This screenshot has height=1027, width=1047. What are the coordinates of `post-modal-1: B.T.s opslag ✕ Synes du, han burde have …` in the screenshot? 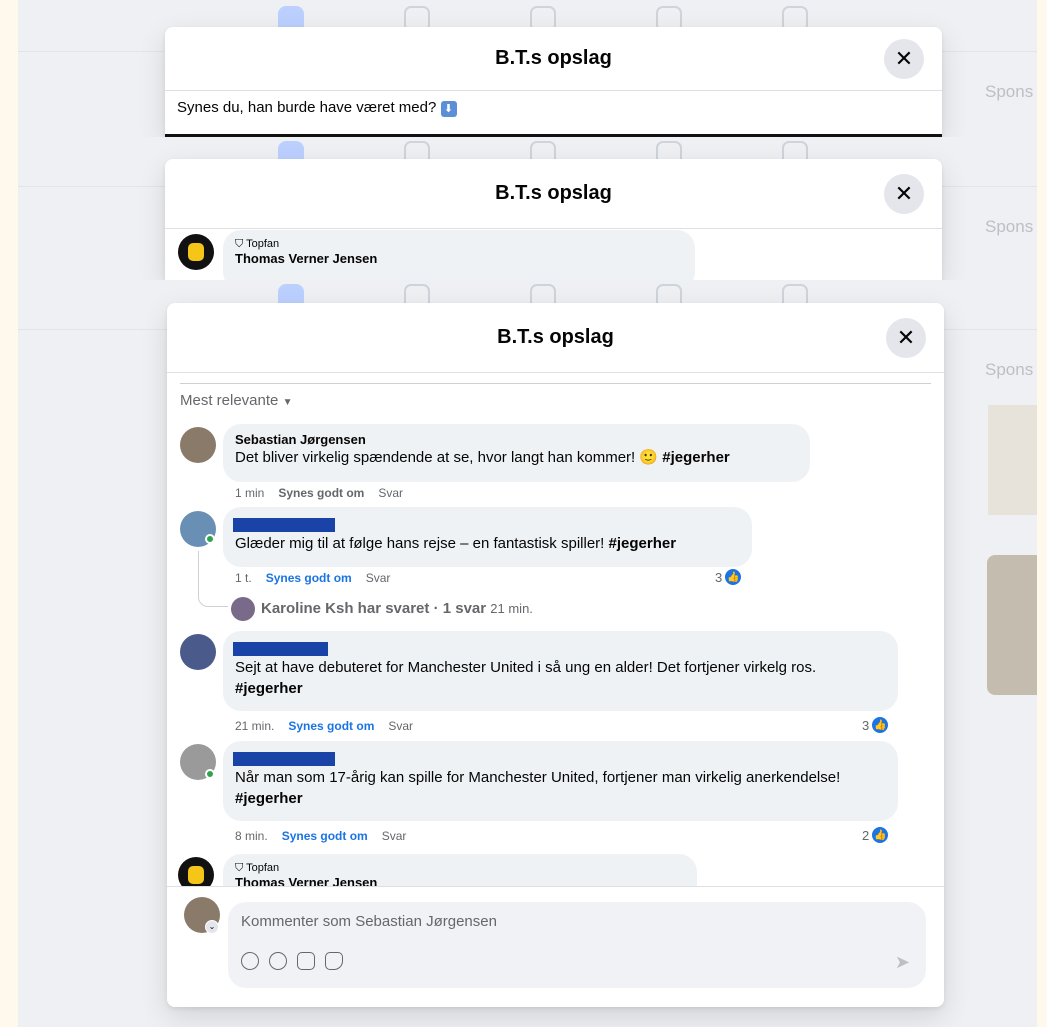 It's located at (553, 82).